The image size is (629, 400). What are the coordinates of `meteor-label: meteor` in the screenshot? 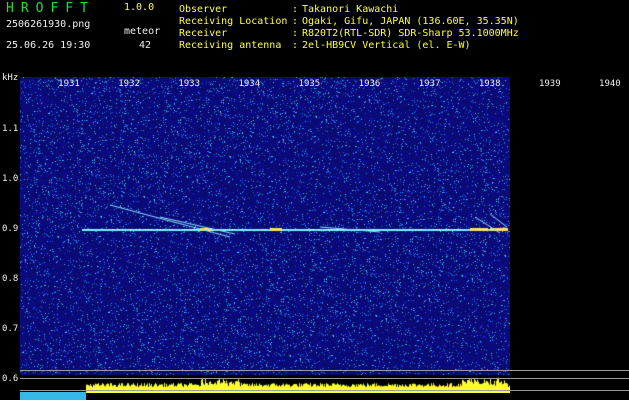 It's located at (142, 31).